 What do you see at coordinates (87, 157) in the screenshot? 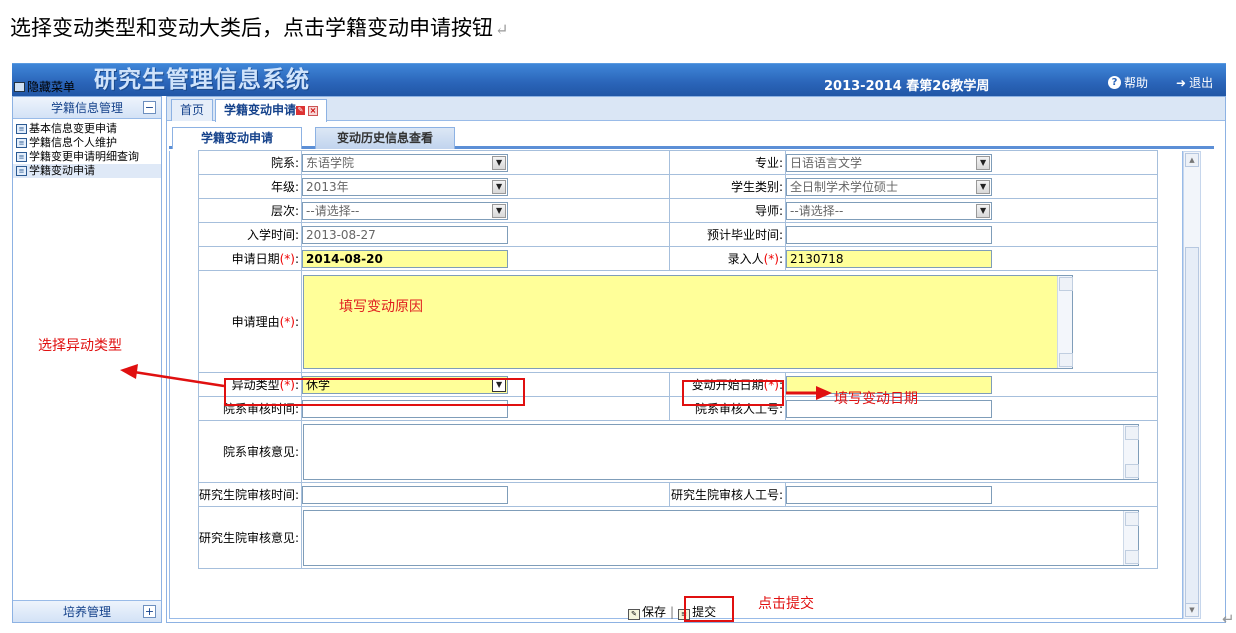
I see `sidebar-item-change-detail-query: ≡ 学籍变更申请明细查询` at bounding box center [87, 157].